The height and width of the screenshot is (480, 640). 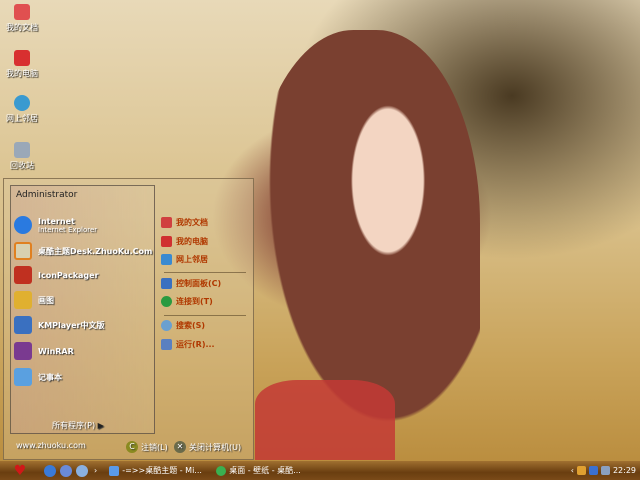 I want to click on menu-item-winrar: WinRAR, so click(x=44, y=351).